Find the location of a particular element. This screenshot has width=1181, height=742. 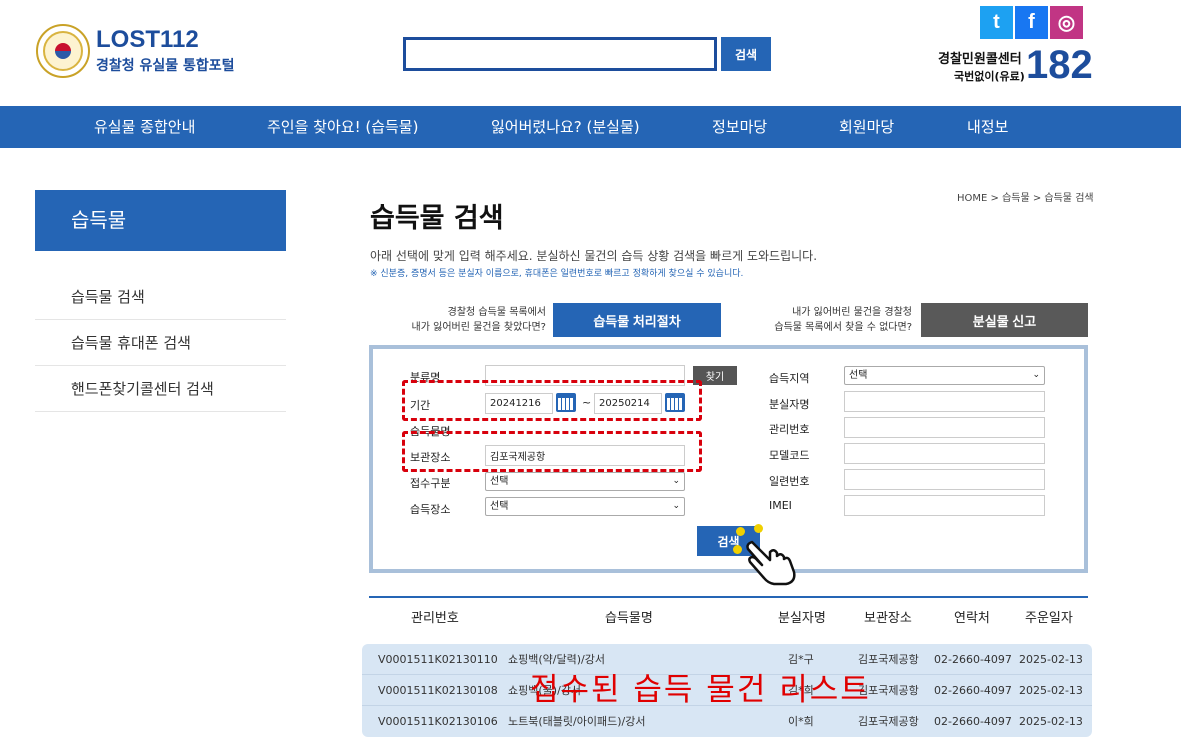

facebook-icon: f is located at coordinates (1031, 22).